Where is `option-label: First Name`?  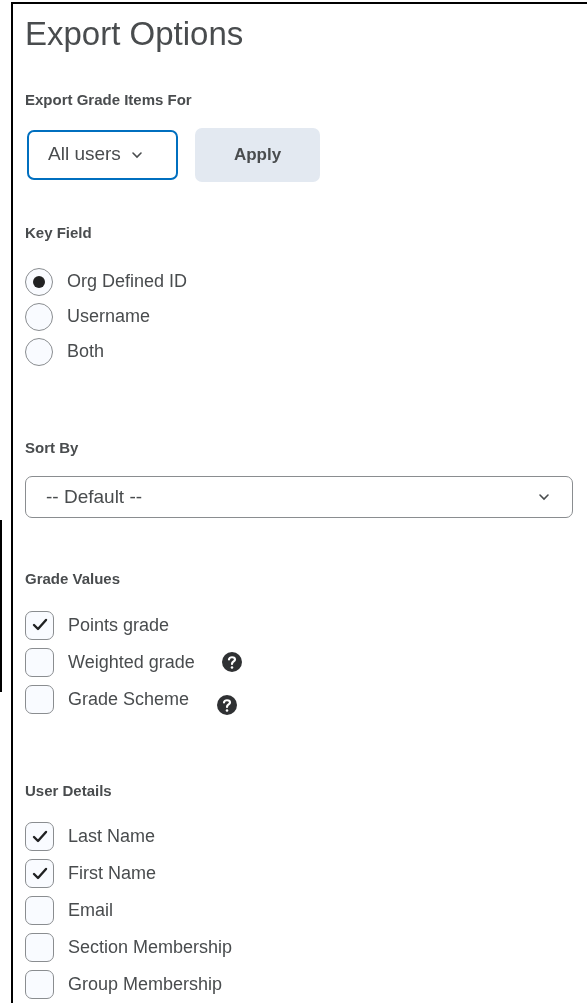 option-label: First Name is located at coordinates (112, 873).